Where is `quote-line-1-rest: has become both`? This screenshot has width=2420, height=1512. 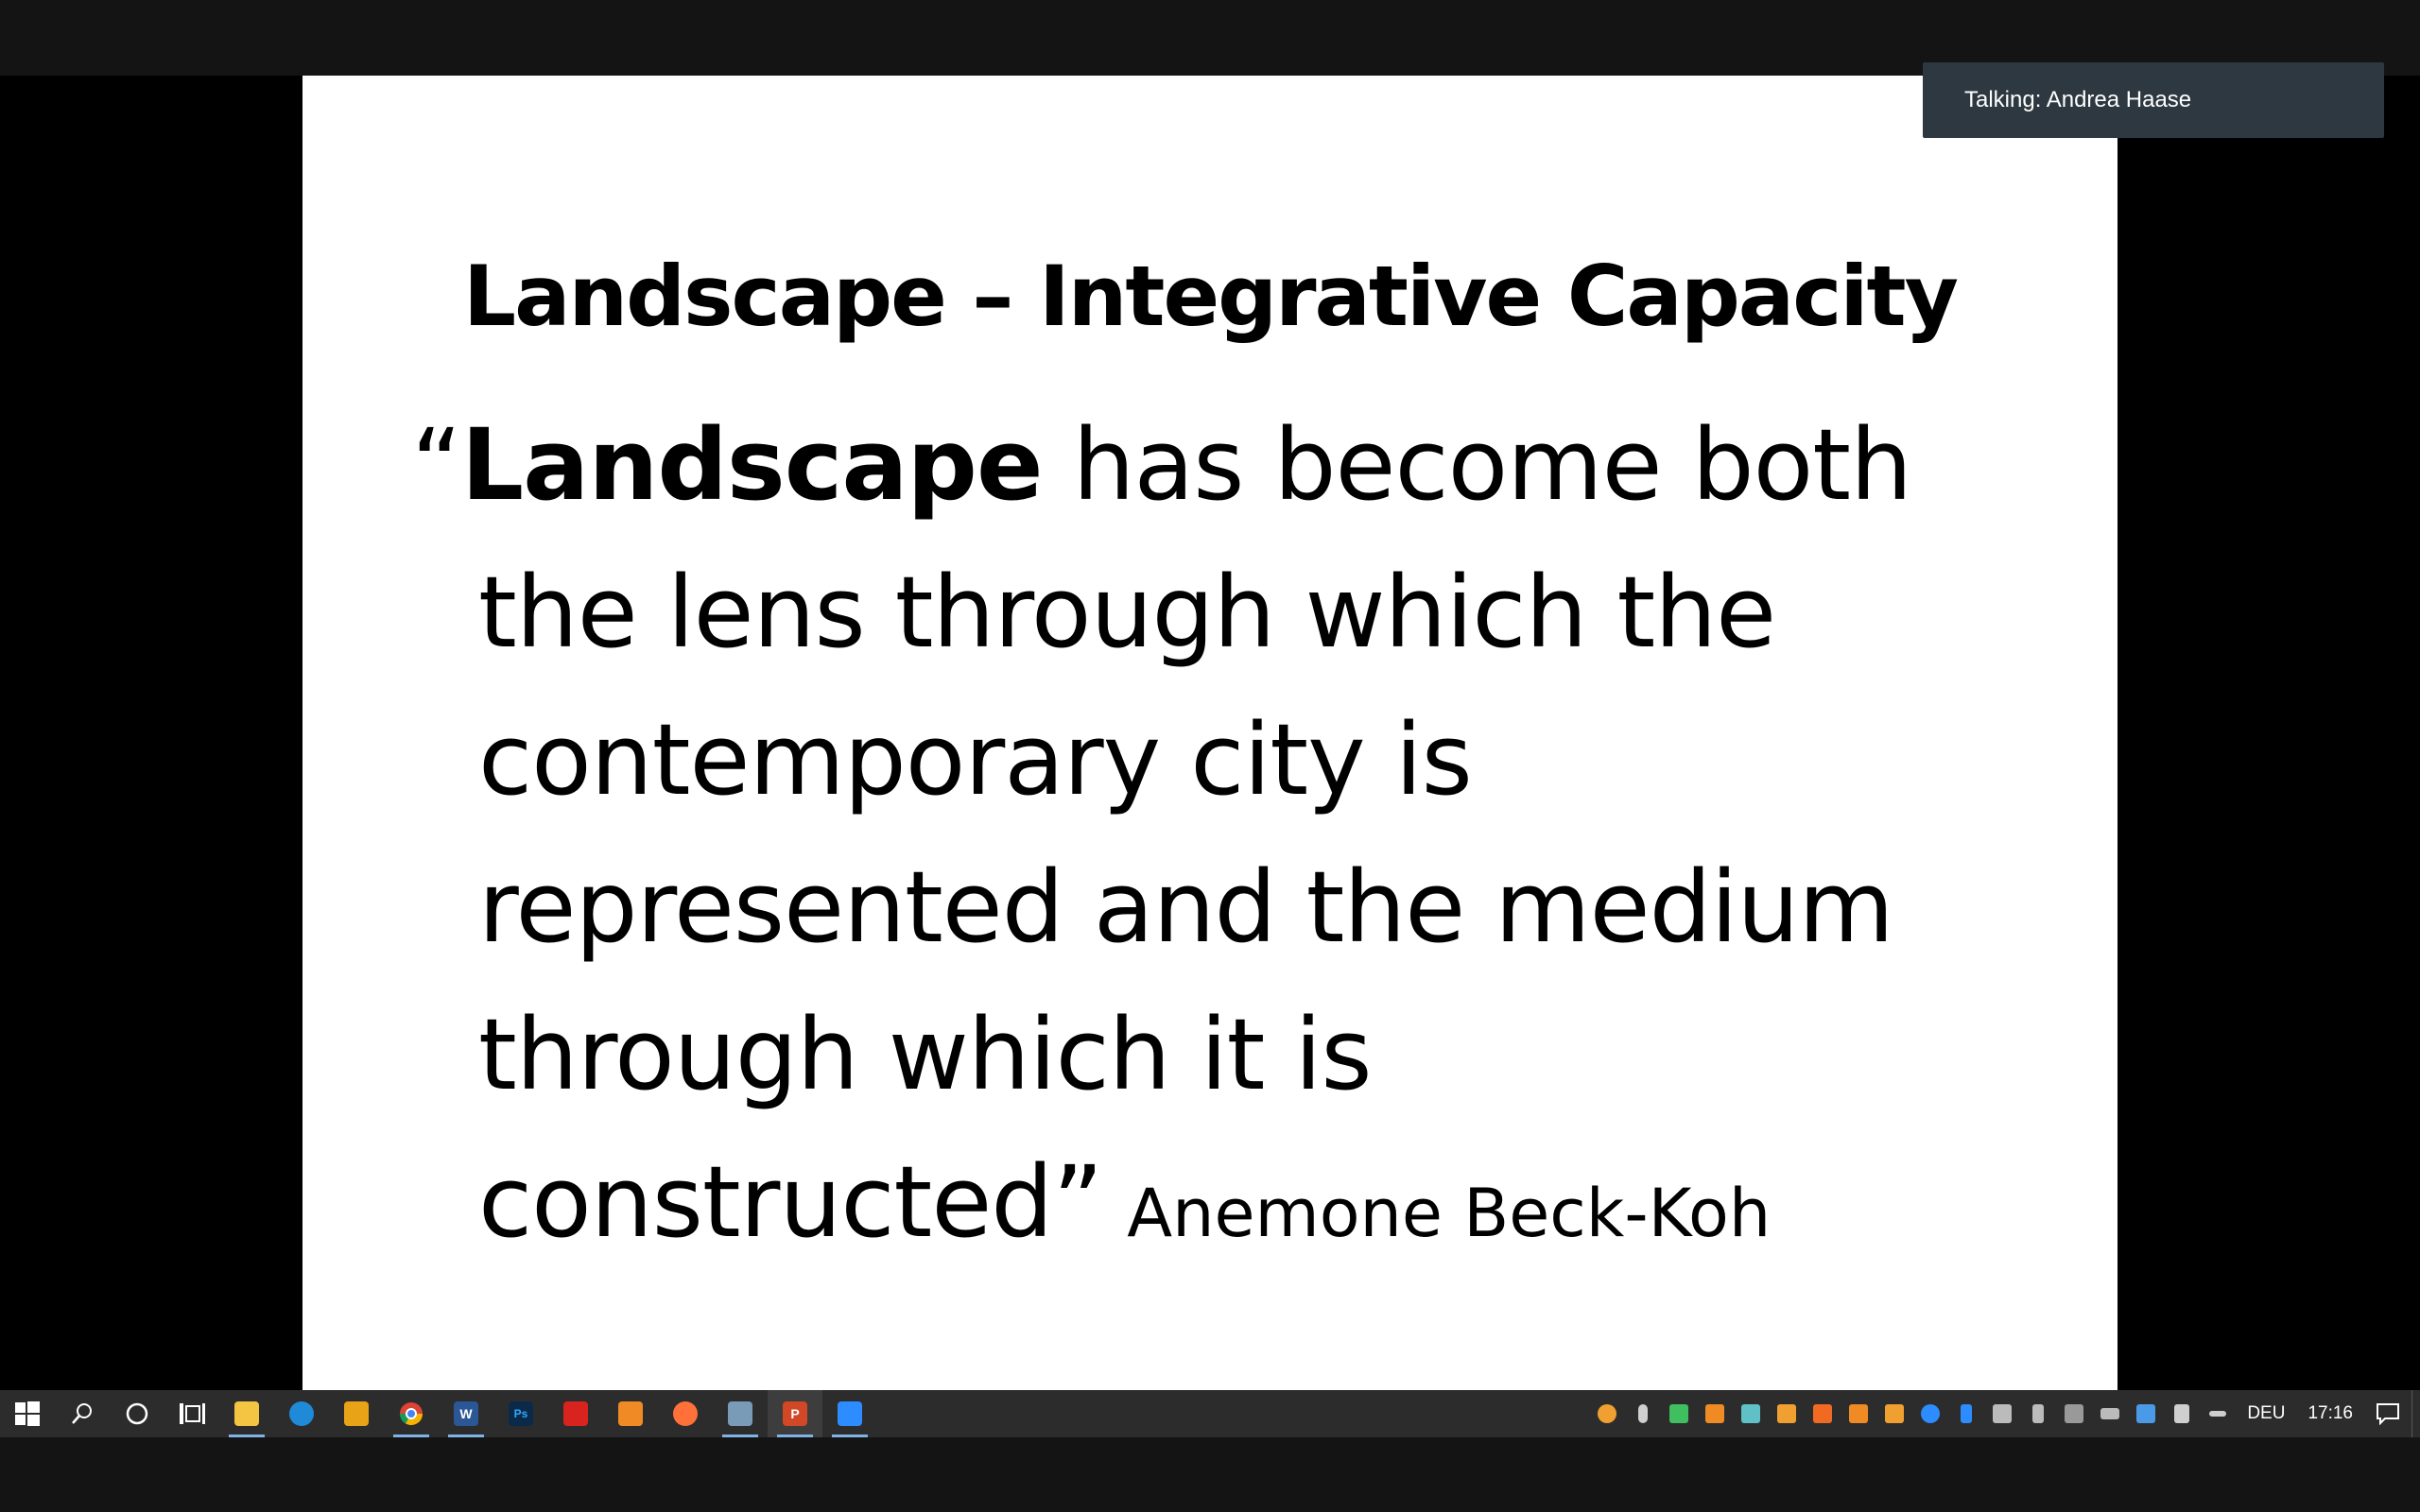 quote-line-1-rest: has become both is located at coordinates (1477, 465).